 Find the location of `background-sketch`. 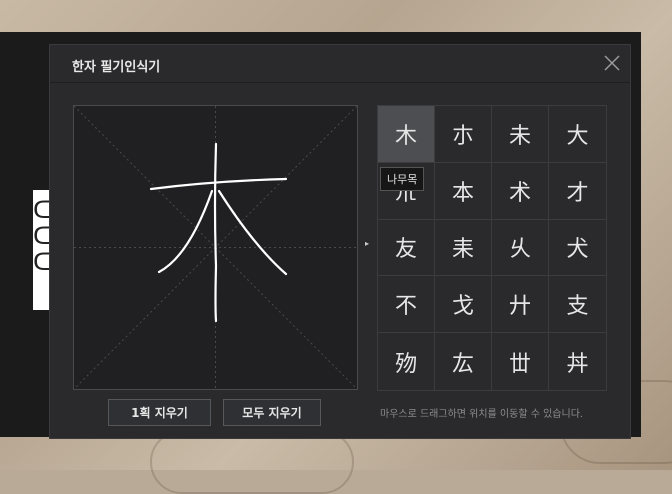

background-sketch is located at coordinates (252, 462).